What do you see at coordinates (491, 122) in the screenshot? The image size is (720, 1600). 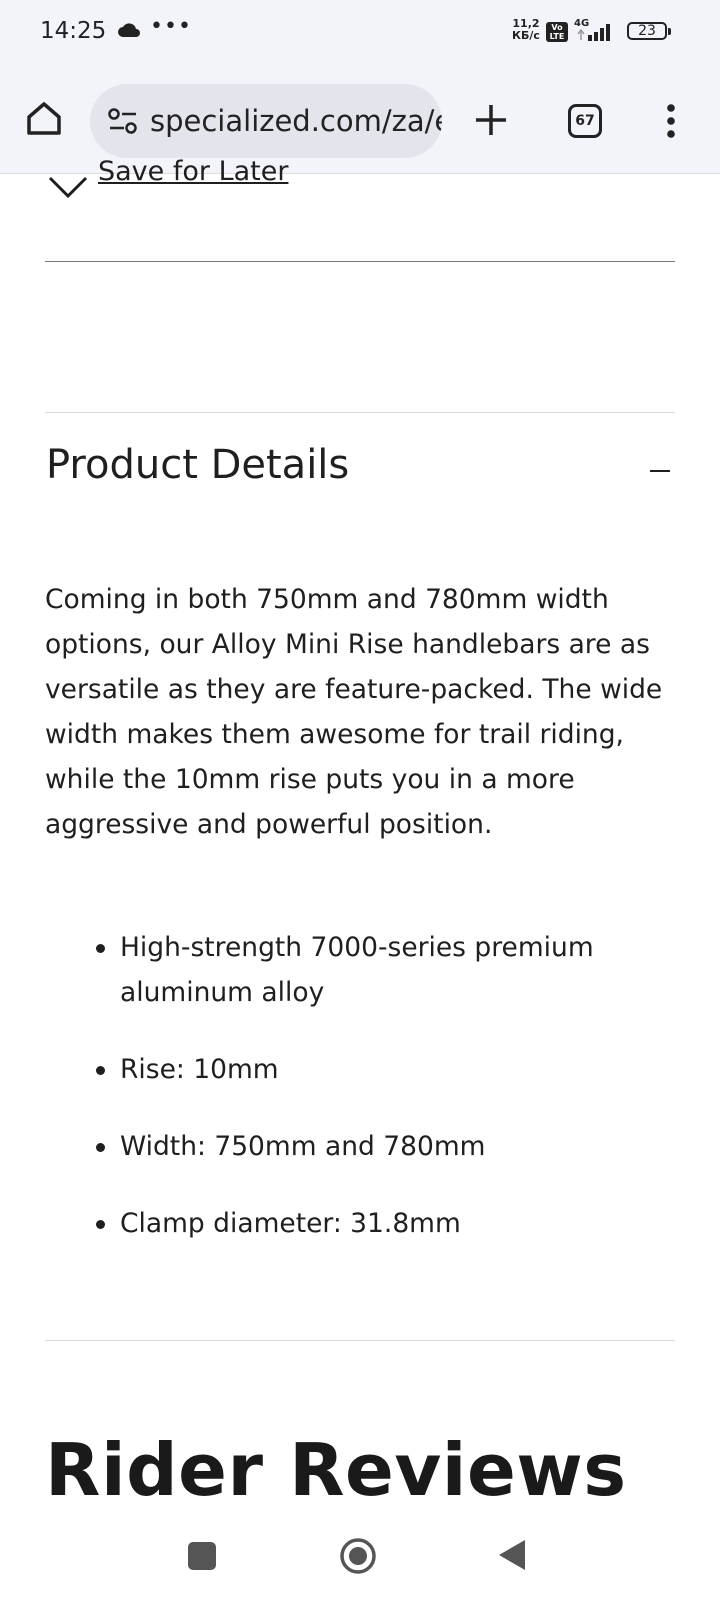 I see `new-tab-icon` at bounding box center [491, 122].